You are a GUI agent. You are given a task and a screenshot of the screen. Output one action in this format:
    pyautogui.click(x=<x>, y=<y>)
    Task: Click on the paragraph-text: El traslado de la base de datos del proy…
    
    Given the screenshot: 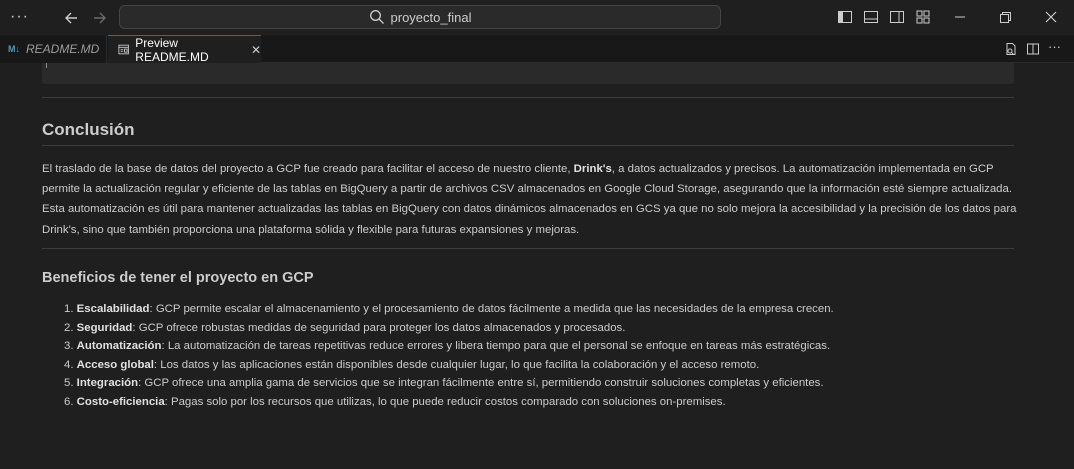 What is the action you would take?
    pyautogui.click(x=308, y=169)
    